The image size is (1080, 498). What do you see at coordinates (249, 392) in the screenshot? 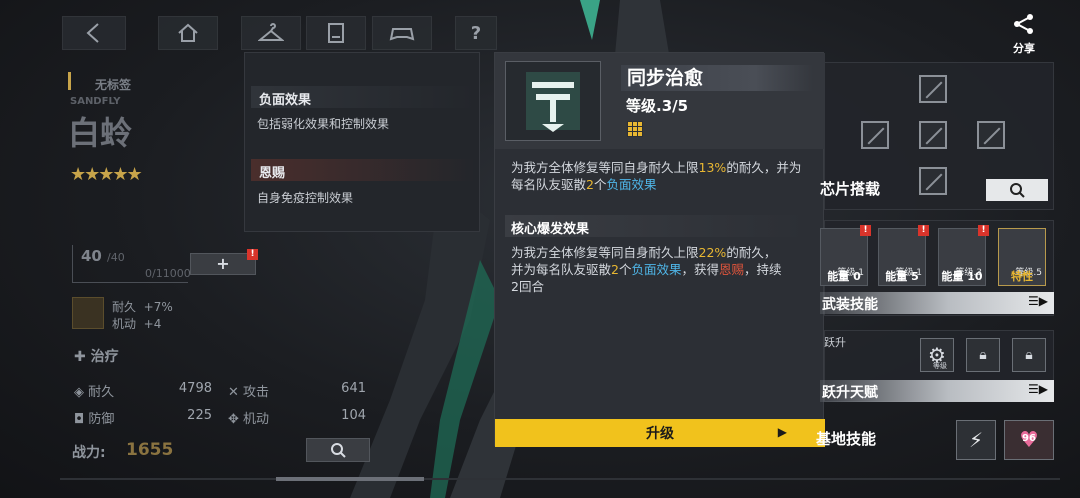
I see `stat-attack: ✕ 攻击` at bounding box center [249, 392].